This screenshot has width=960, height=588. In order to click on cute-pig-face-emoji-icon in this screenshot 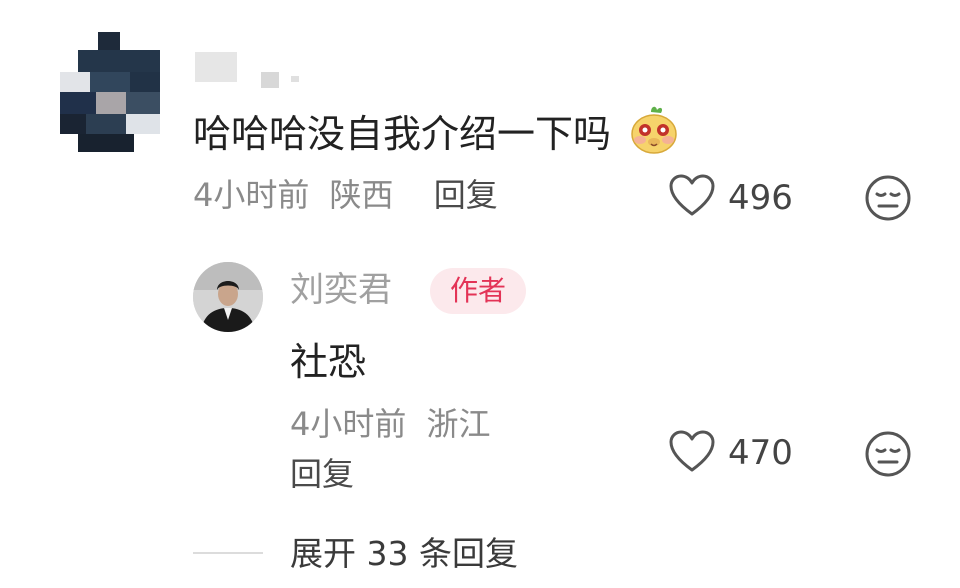, I will do `click(654, 136)`.